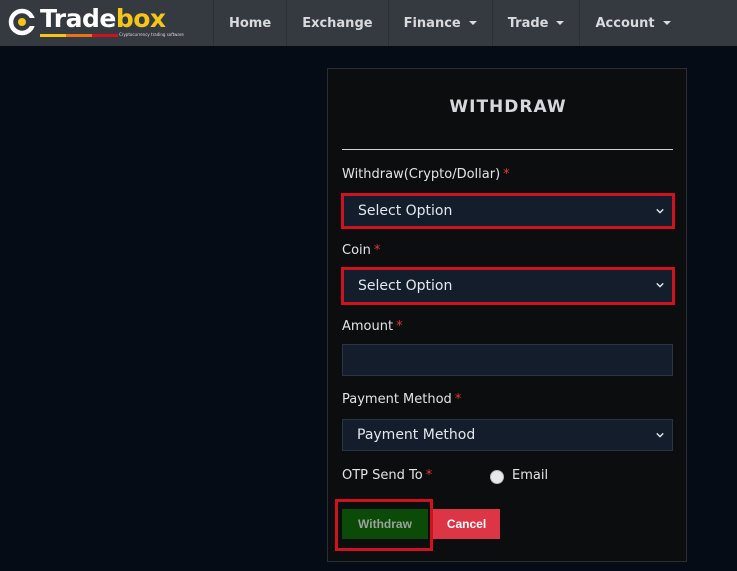 The height and width of the screenshot is (571, 737). What do you see at coordinates (397, 399) in the screenshot?
I see `payment-method-label-text: Payment Method` at bounding box center [397, 399].